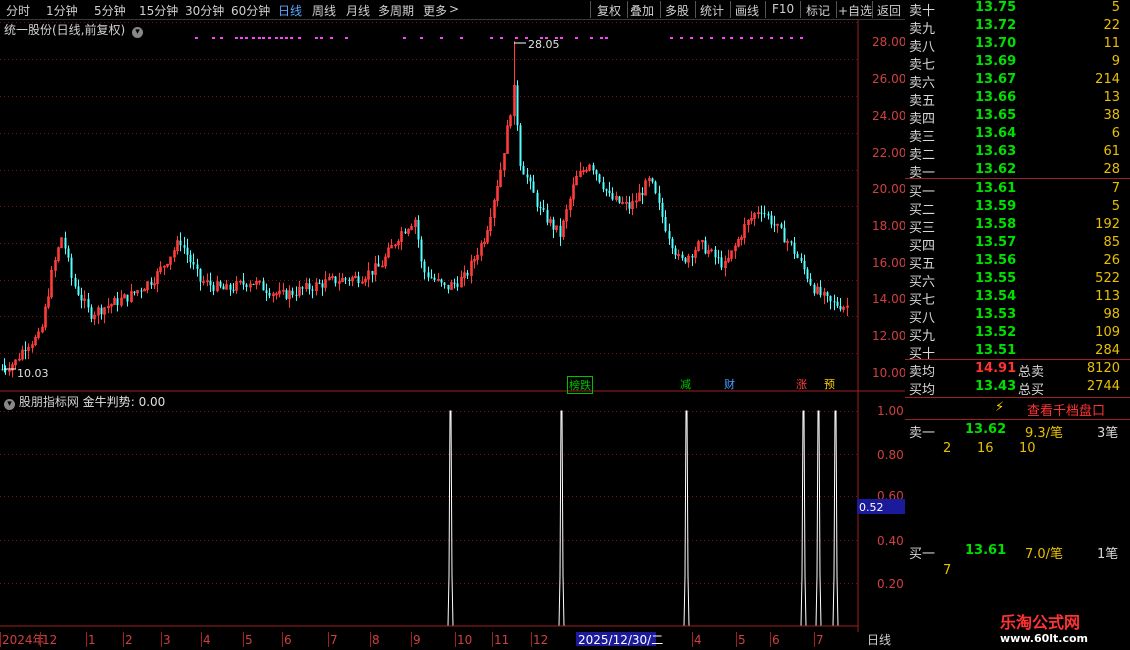  What do you see at coordinates (1017, 63) in the screenshot?
I see `ask-level-row: 卖七 13.69 9` at bounding box center [1017, 63].